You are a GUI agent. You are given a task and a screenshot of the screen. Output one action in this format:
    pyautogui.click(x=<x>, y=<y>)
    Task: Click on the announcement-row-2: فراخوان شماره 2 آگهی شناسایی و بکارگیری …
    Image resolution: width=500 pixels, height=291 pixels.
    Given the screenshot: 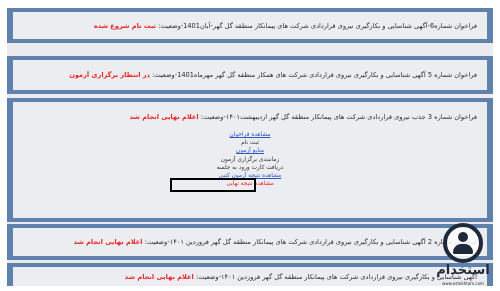 What is the action you would take?
    pyautogui.click(x=250, y=242)
    